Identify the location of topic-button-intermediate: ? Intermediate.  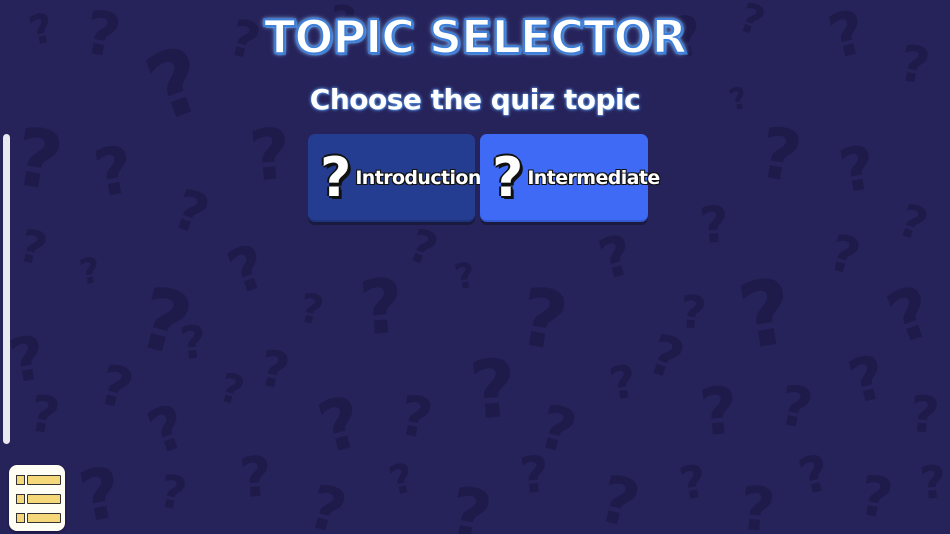
(570, 178).